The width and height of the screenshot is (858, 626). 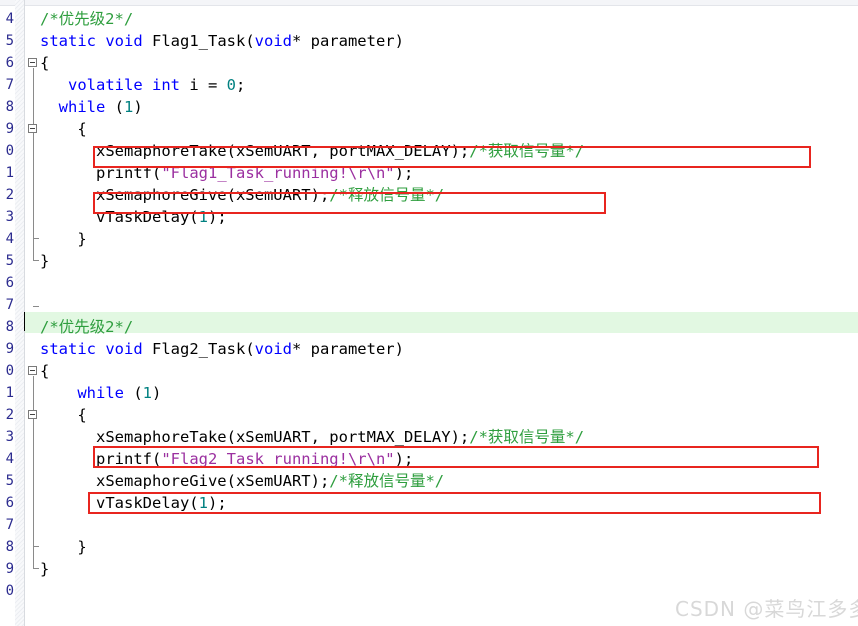 I want to click on code-token-cmt: /*释放信号量*/, so click(x=387, y=481).